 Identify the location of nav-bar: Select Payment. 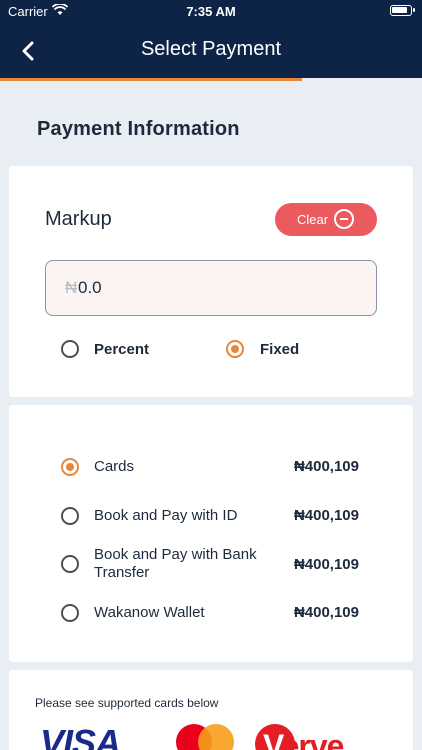
(211, 51).